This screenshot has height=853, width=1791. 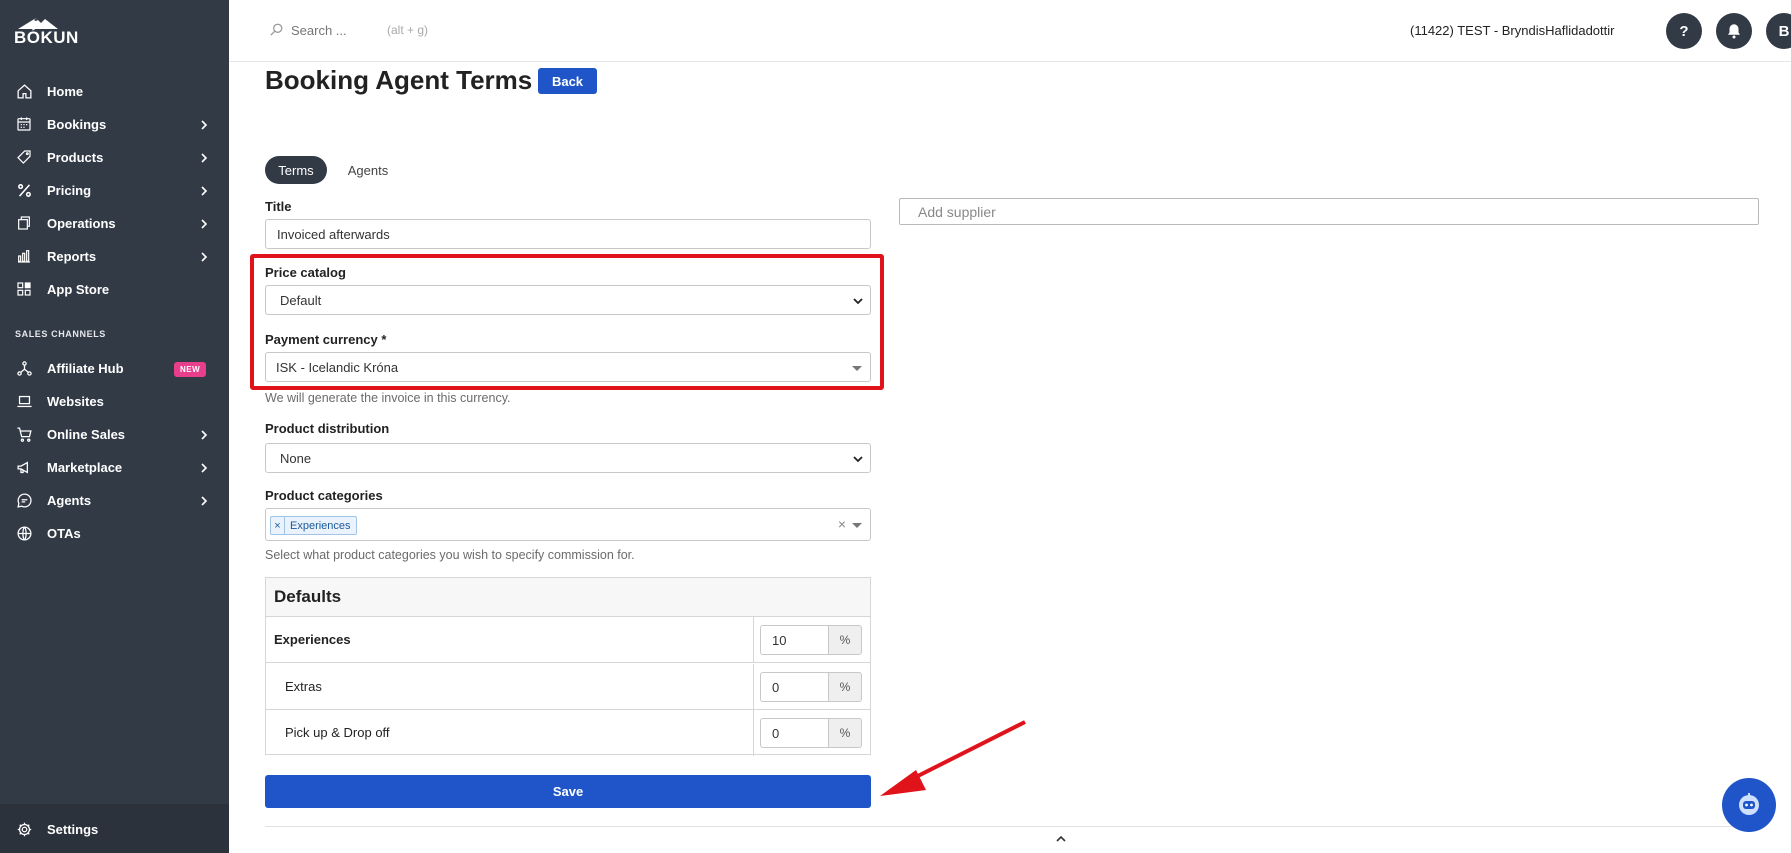 What do you see at coordinates (24, 289) in the screenshot?
I see `grid-icon` at bounding box center [24, 289].